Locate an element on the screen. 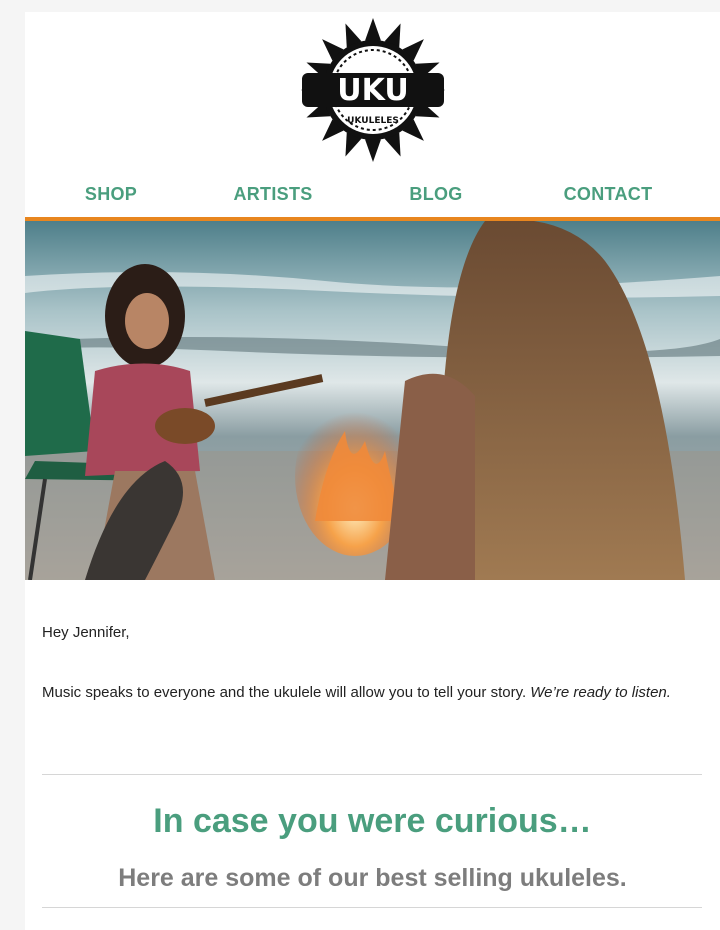  greeting-text: Hey Jennifer, is located at coordinates (86, 632).